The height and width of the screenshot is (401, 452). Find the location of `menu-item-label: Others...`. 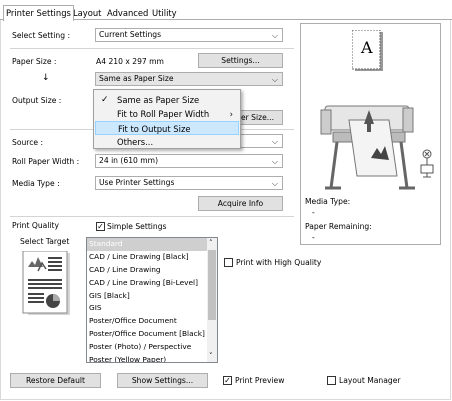

menu-item-label: Others... is located at coordinates (135, 142).